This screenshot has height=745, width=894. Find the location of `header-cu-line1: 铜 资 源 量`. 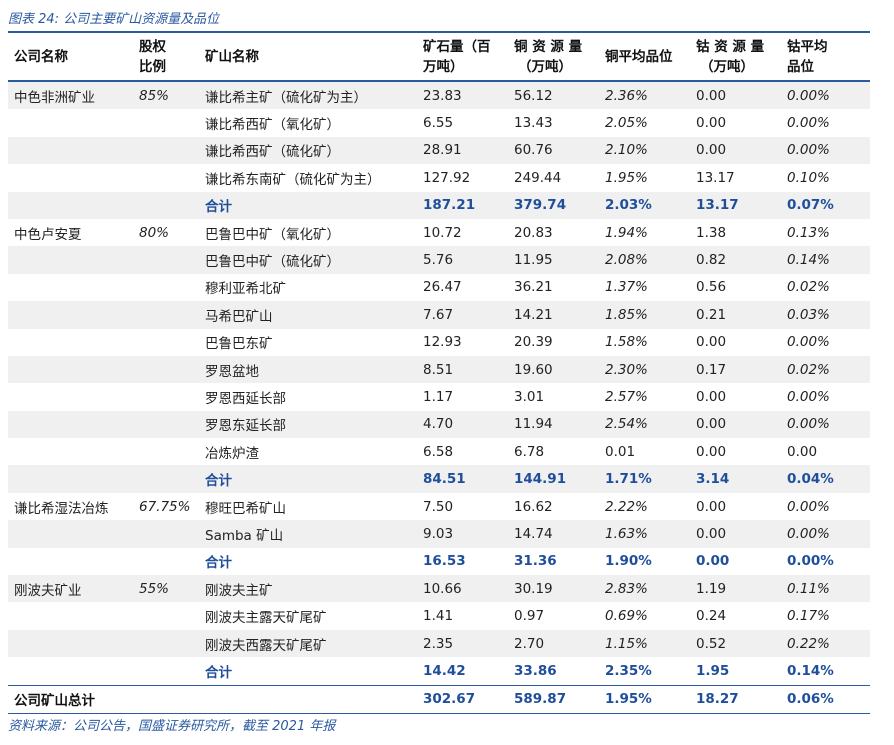

header-cu-line1: 铜 资 源 量 is located at coordinates (548, 47).